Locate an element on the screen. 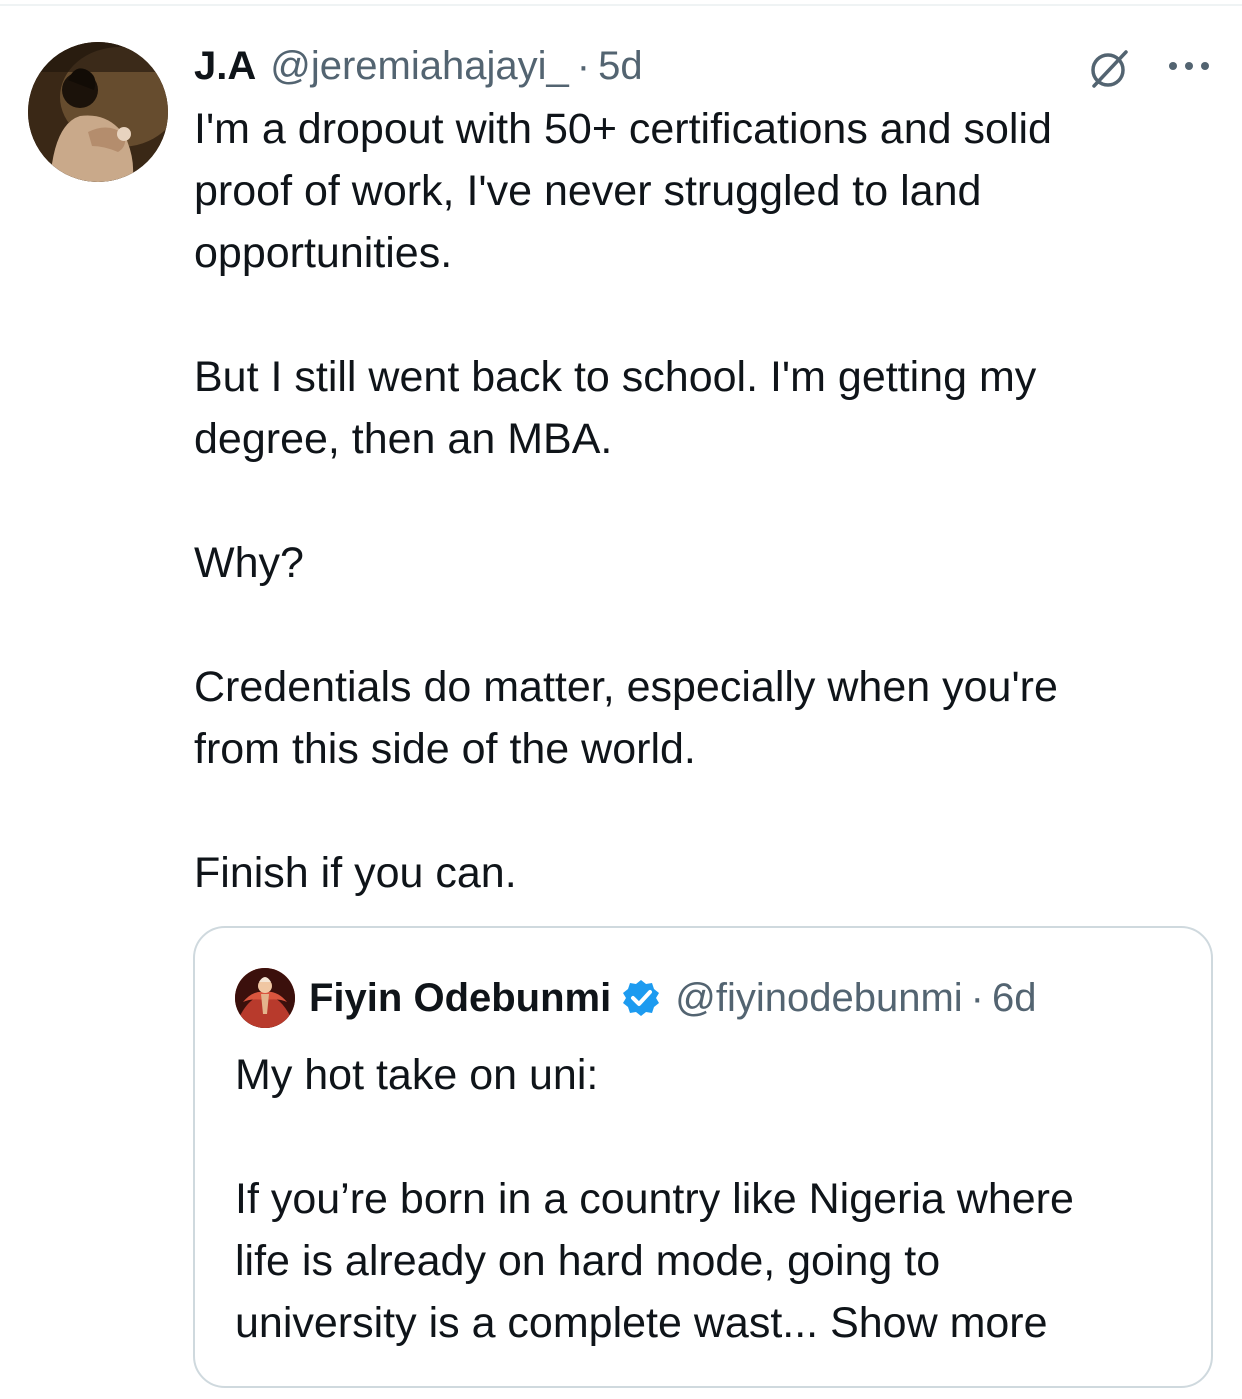 The image size is (1242, 1399). quoted-tweet-header: Fiyin Odebunmi @fiyinodebunmi · 6d is located at coordinates (672, 998).